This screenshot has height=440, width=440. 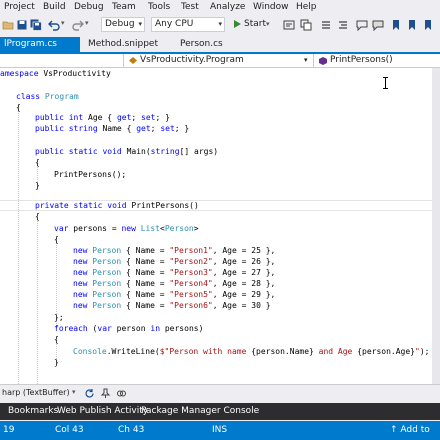 What do you see at coordinates (63, 23) in the screenshot?
I see `undo-dropdown-icon: ▾` at bounding box center [63, 23].